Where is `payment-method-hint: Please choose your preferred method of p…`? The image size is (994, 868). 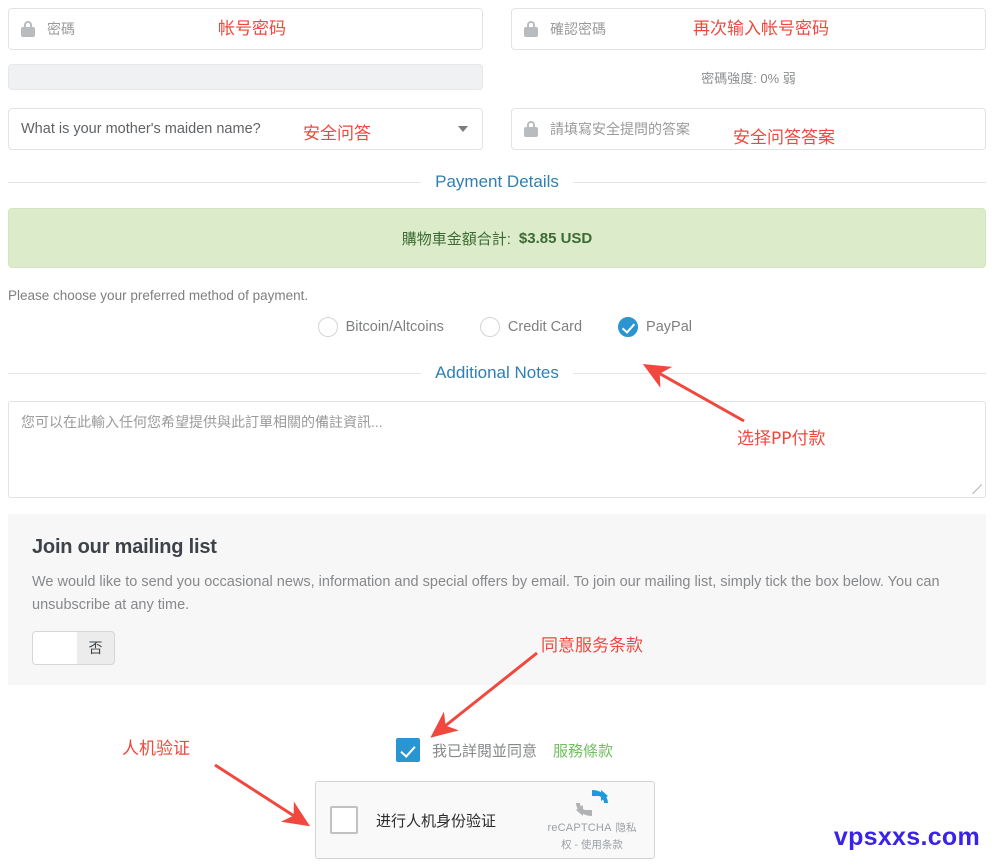
payment-method-hint: Please choose your preferred method of p… is located at coordinates (158, 295).